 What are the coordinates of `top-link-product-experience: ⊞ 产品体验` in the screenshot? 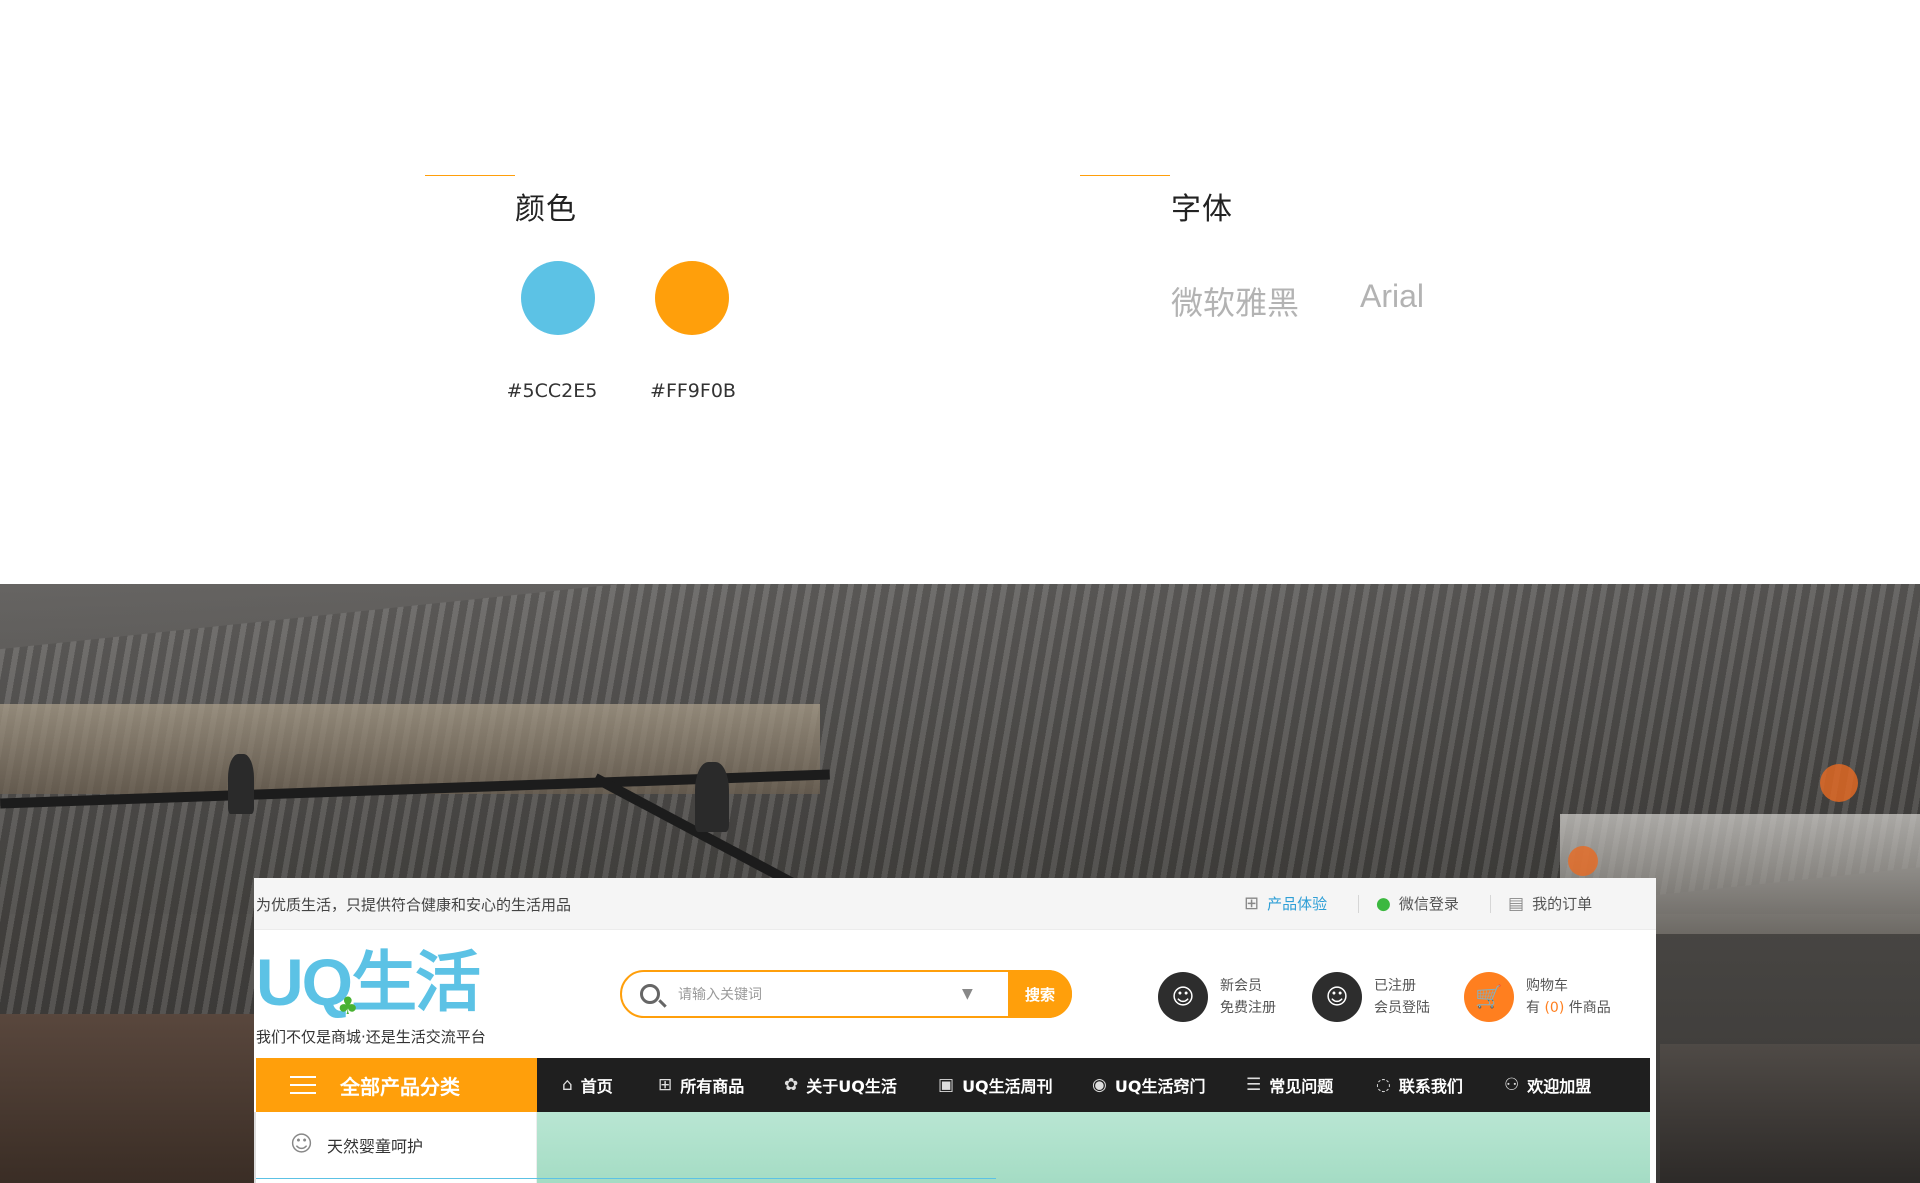 It's located at (1285, 903).